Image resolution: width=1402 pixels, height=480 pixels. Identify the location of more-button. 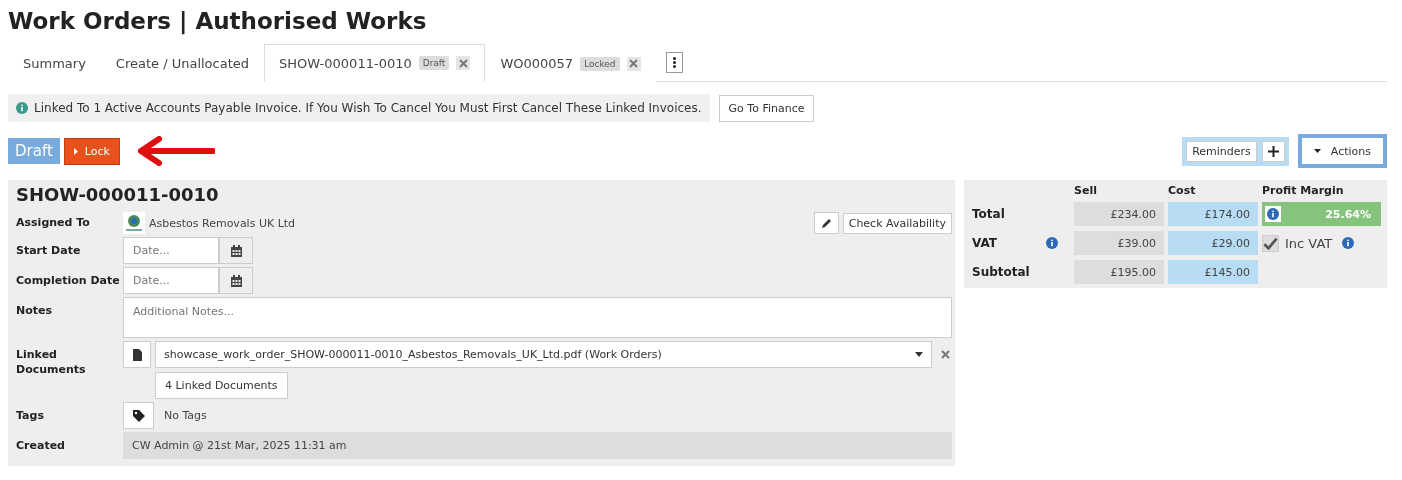
(674, 62).